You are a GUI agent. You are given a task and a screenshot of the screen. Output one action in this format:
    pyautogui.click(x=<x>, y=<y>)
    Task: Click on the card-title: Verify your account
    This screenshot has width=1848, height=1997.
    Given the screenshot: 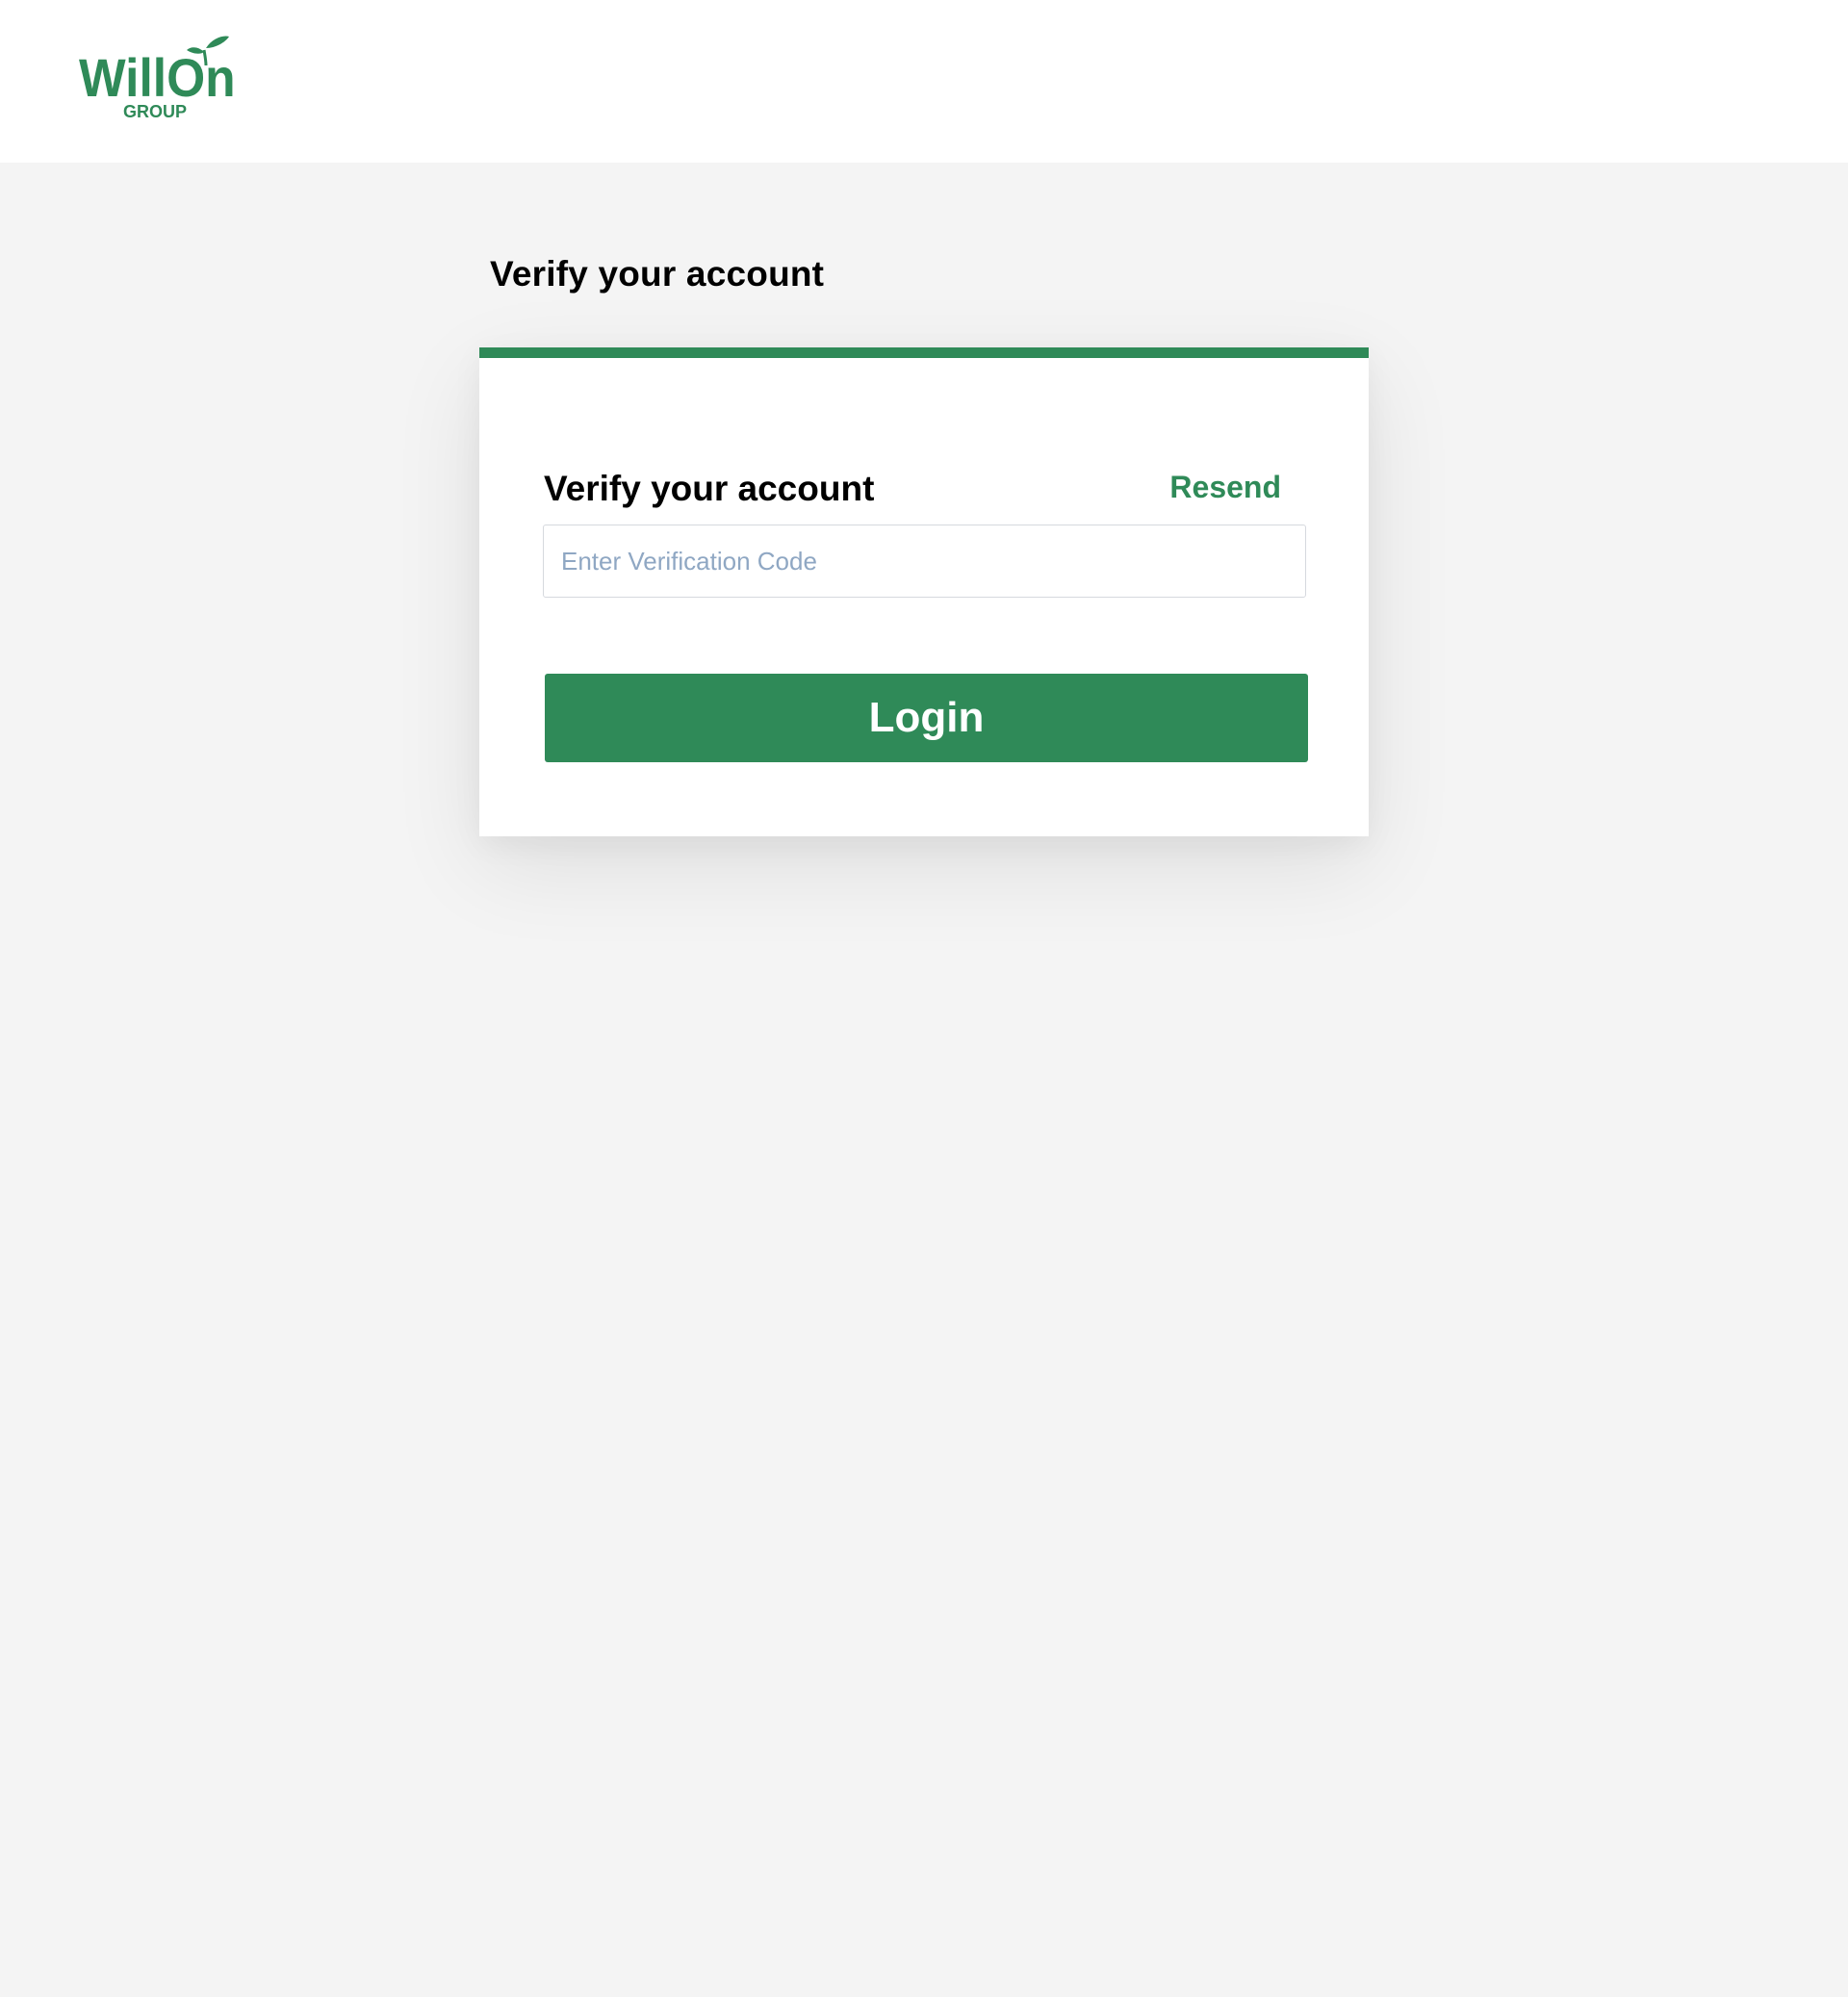 What is the action you would take?
    pyautogui.click(x=709, y=489)
    